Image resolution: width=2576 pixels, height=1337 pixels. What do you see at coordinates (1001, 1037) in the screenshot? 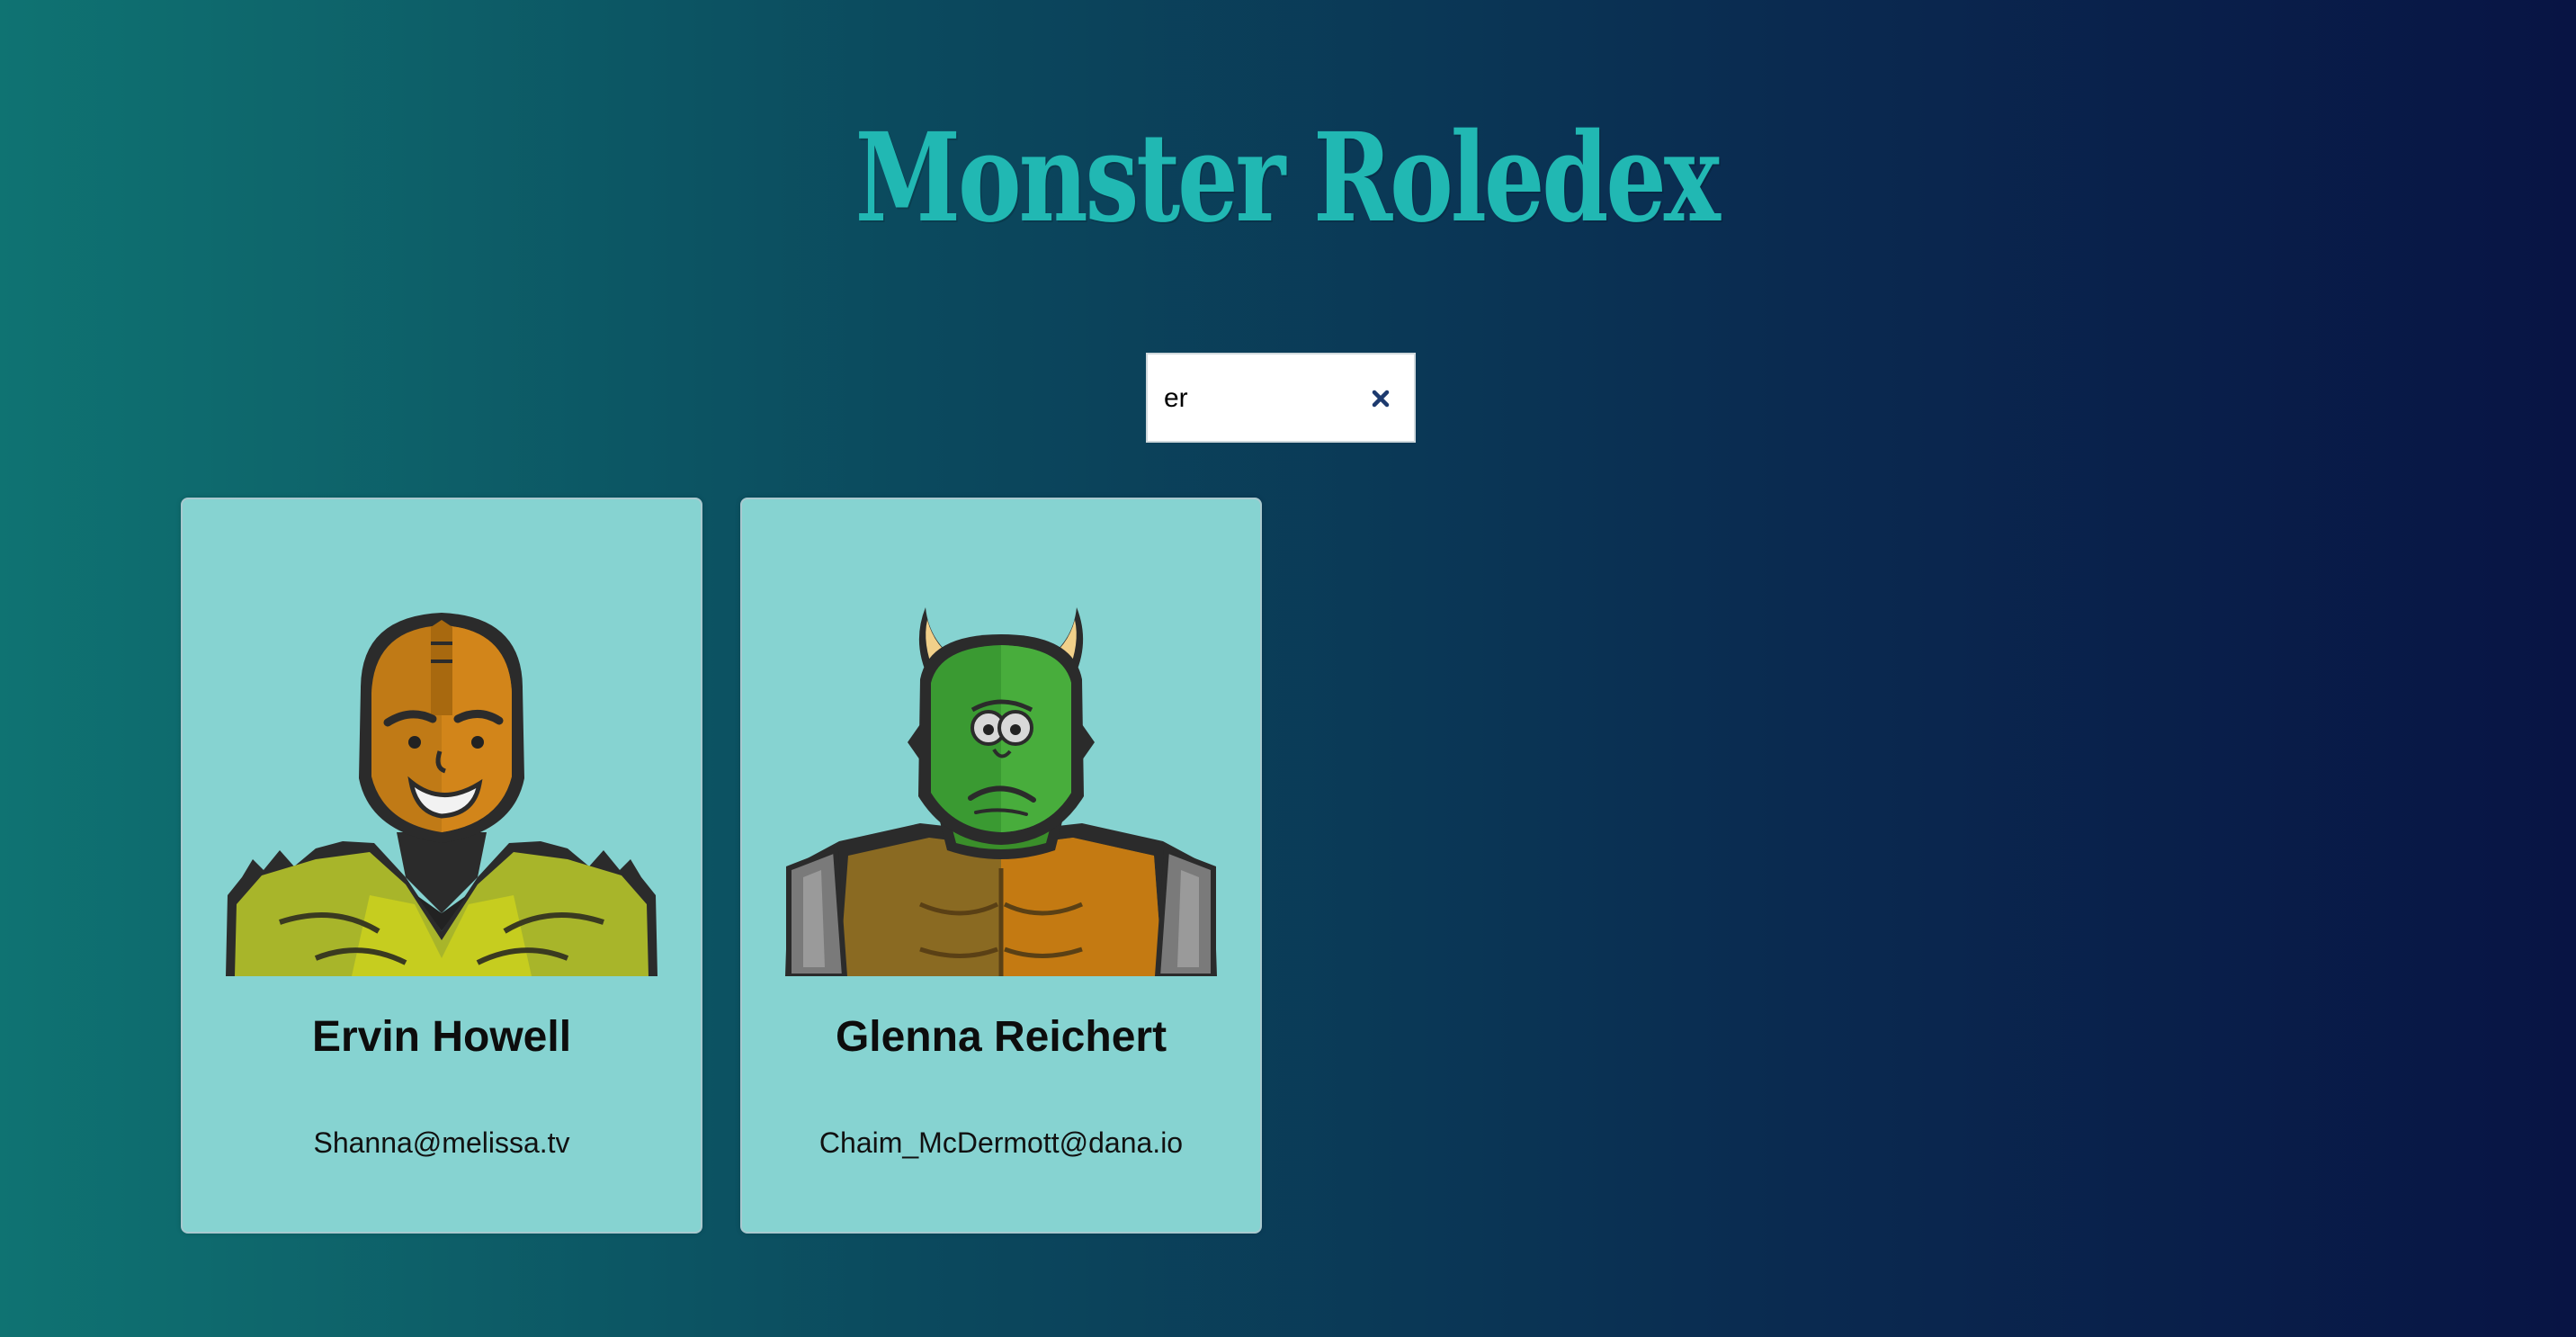
I see `monster-name: Glenna Reichert` at bounding box center [1001, 1037].